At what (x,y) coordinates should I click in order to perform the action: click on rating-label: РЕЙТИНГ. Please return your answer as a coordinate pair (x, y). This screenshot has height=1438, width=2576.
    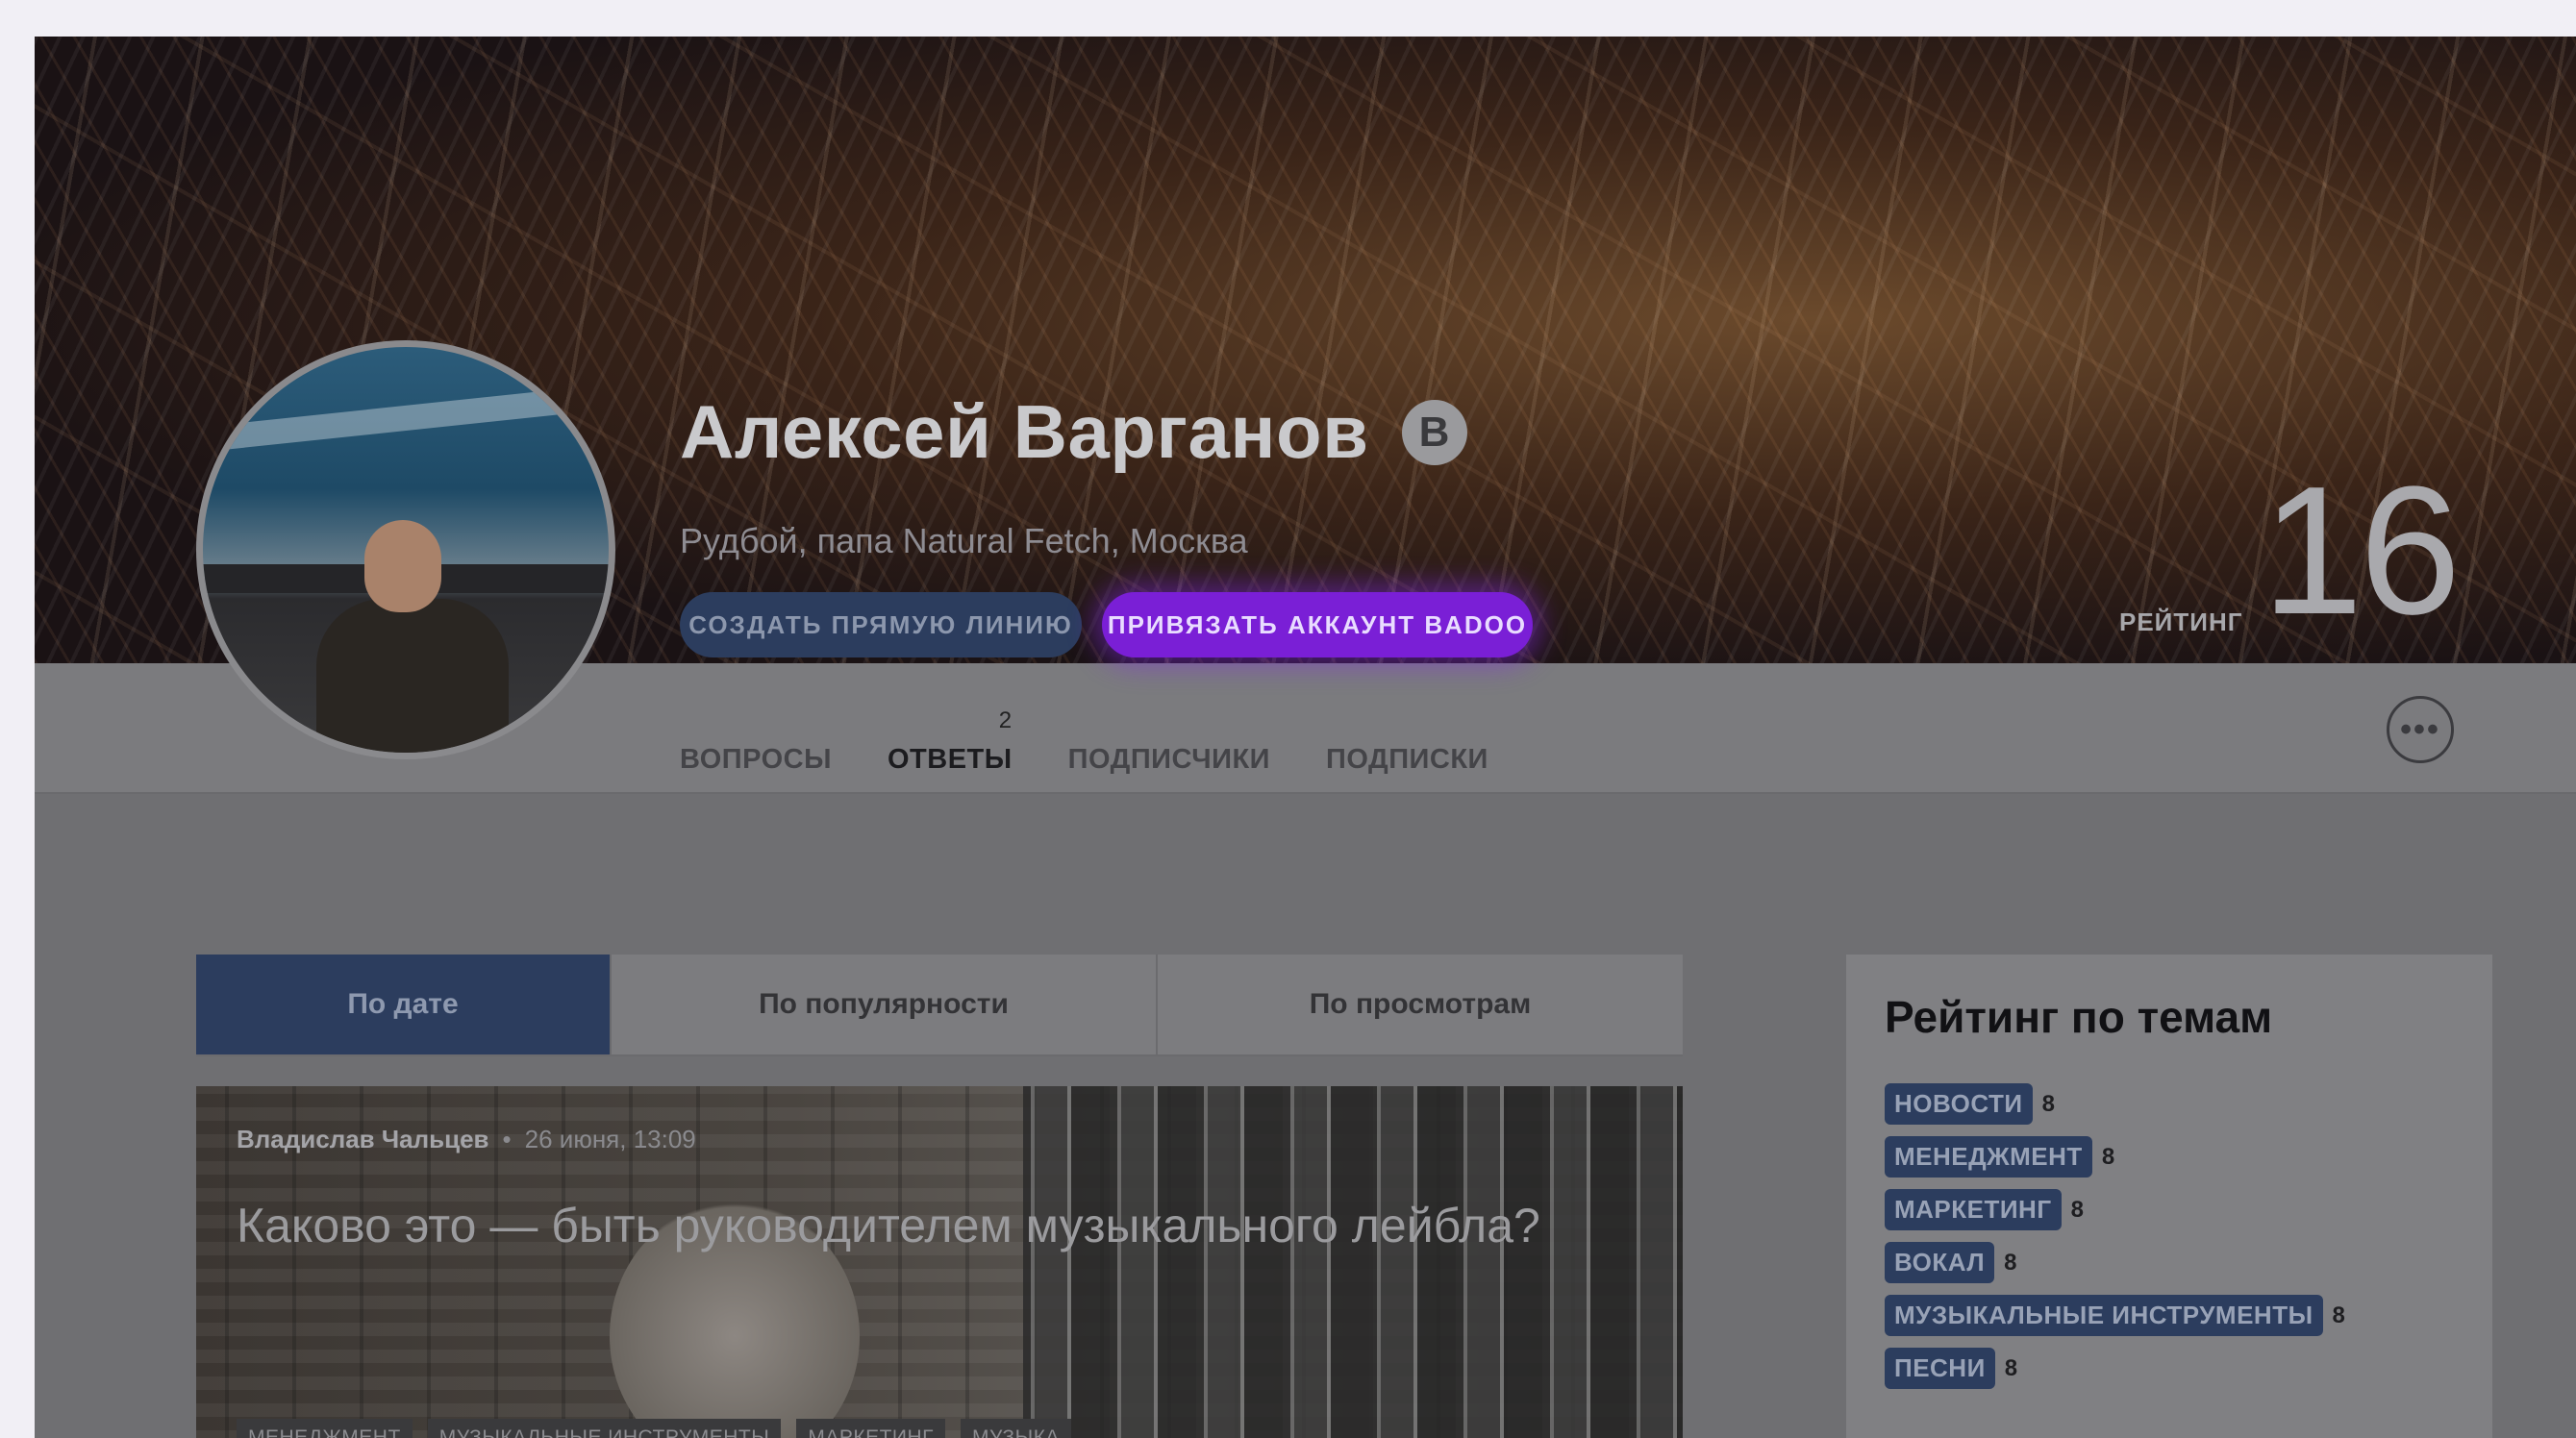
    Looking at the image, I should click on (2181, 621).